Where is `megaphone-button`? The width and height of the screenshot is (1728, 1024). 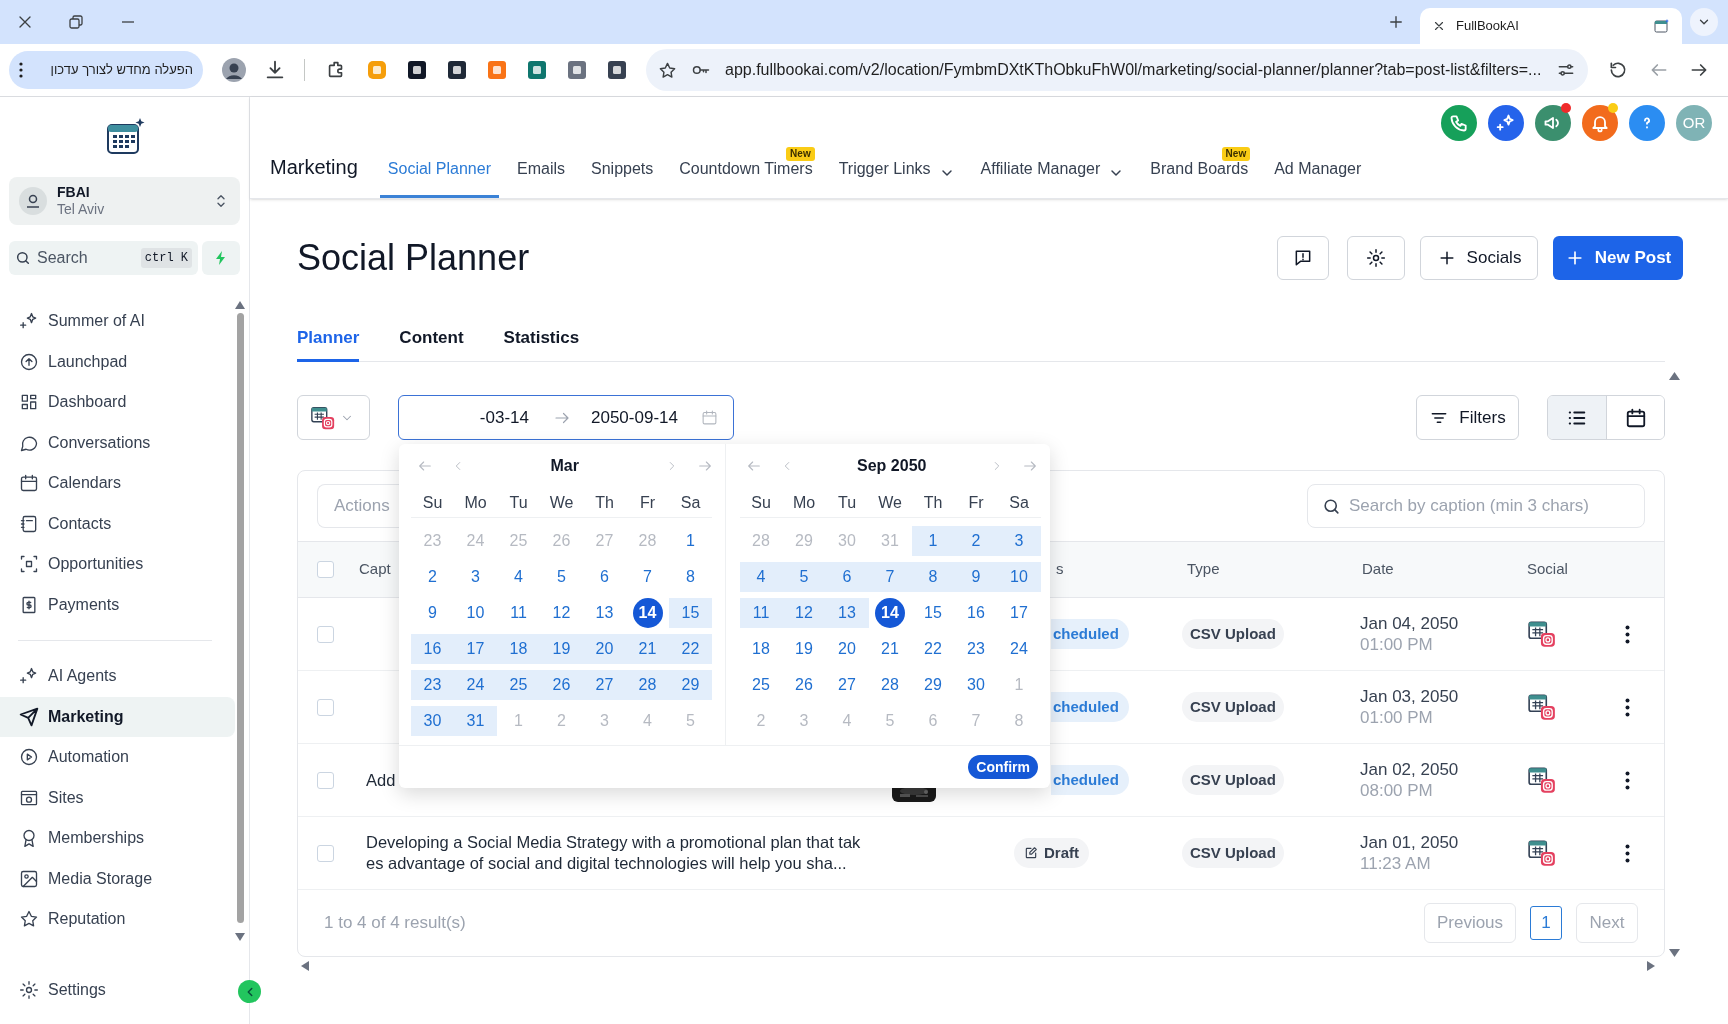
megaphone-button is located at coordinates (1553, 123).